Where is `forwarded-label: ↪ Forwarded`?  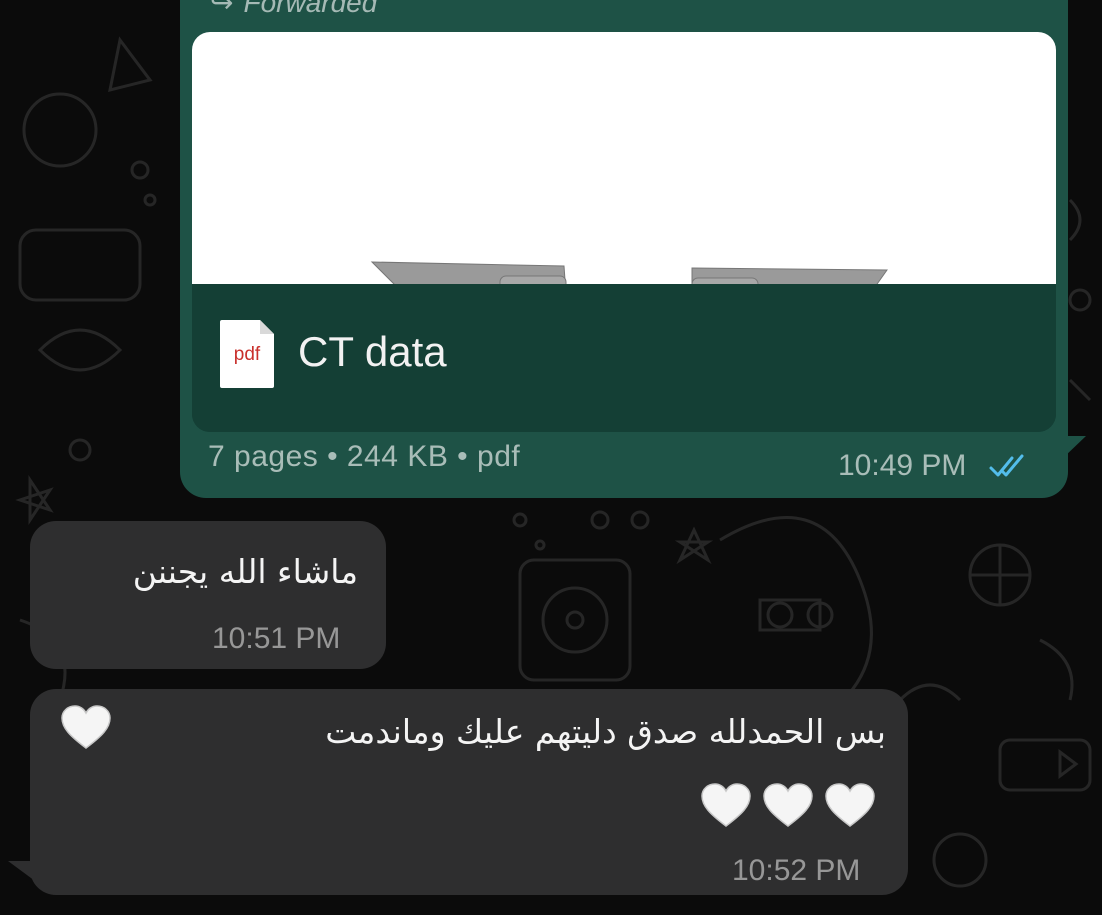 forwarded-label: ↪ Forwarded is located at coordinates (293, 9).